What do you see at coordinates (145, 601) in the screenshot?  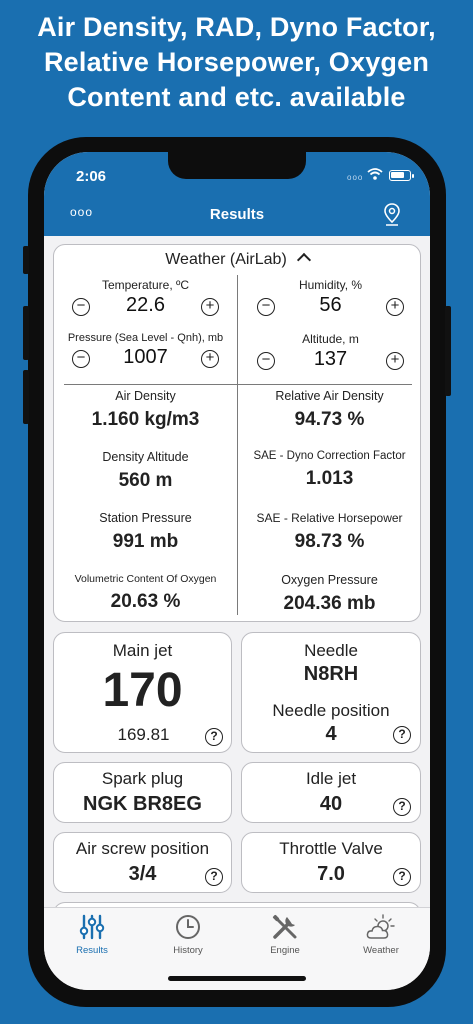 I see `oxygen-content-value: 20.63 %` at bounding box center [145, 601].